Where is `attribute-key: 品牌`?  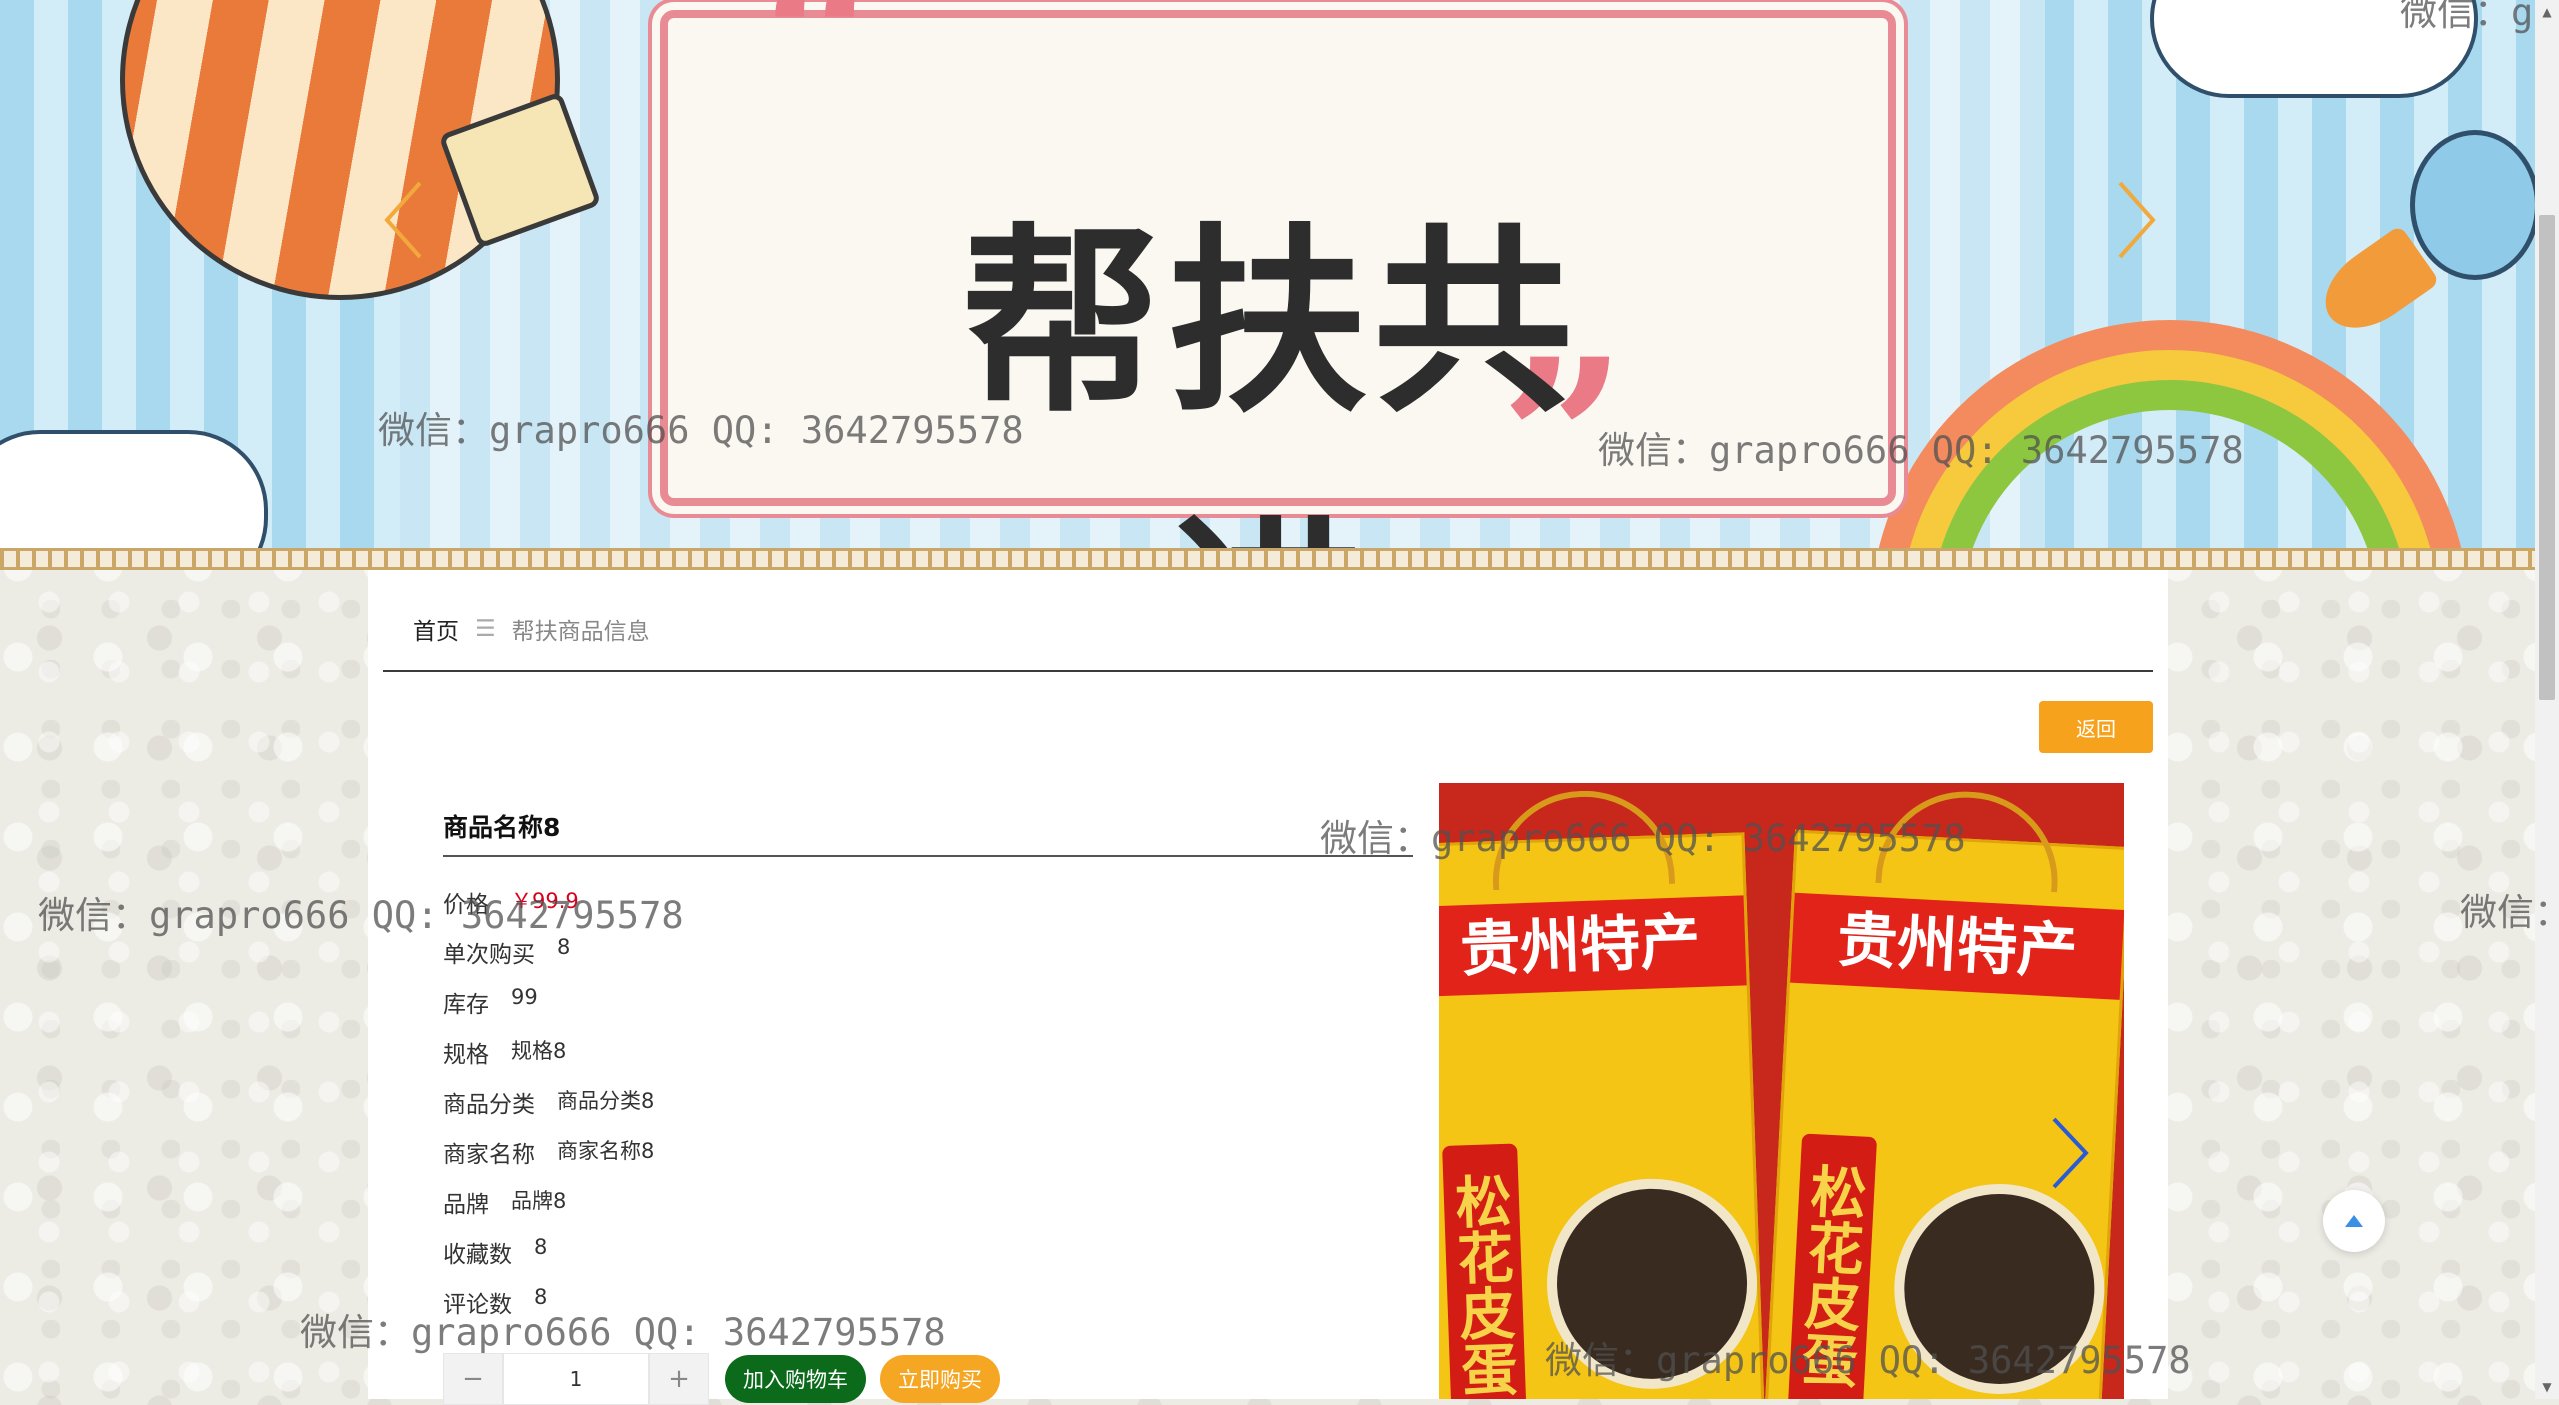 attribute-key: 品牌 is located at coordinates (466, 1205).